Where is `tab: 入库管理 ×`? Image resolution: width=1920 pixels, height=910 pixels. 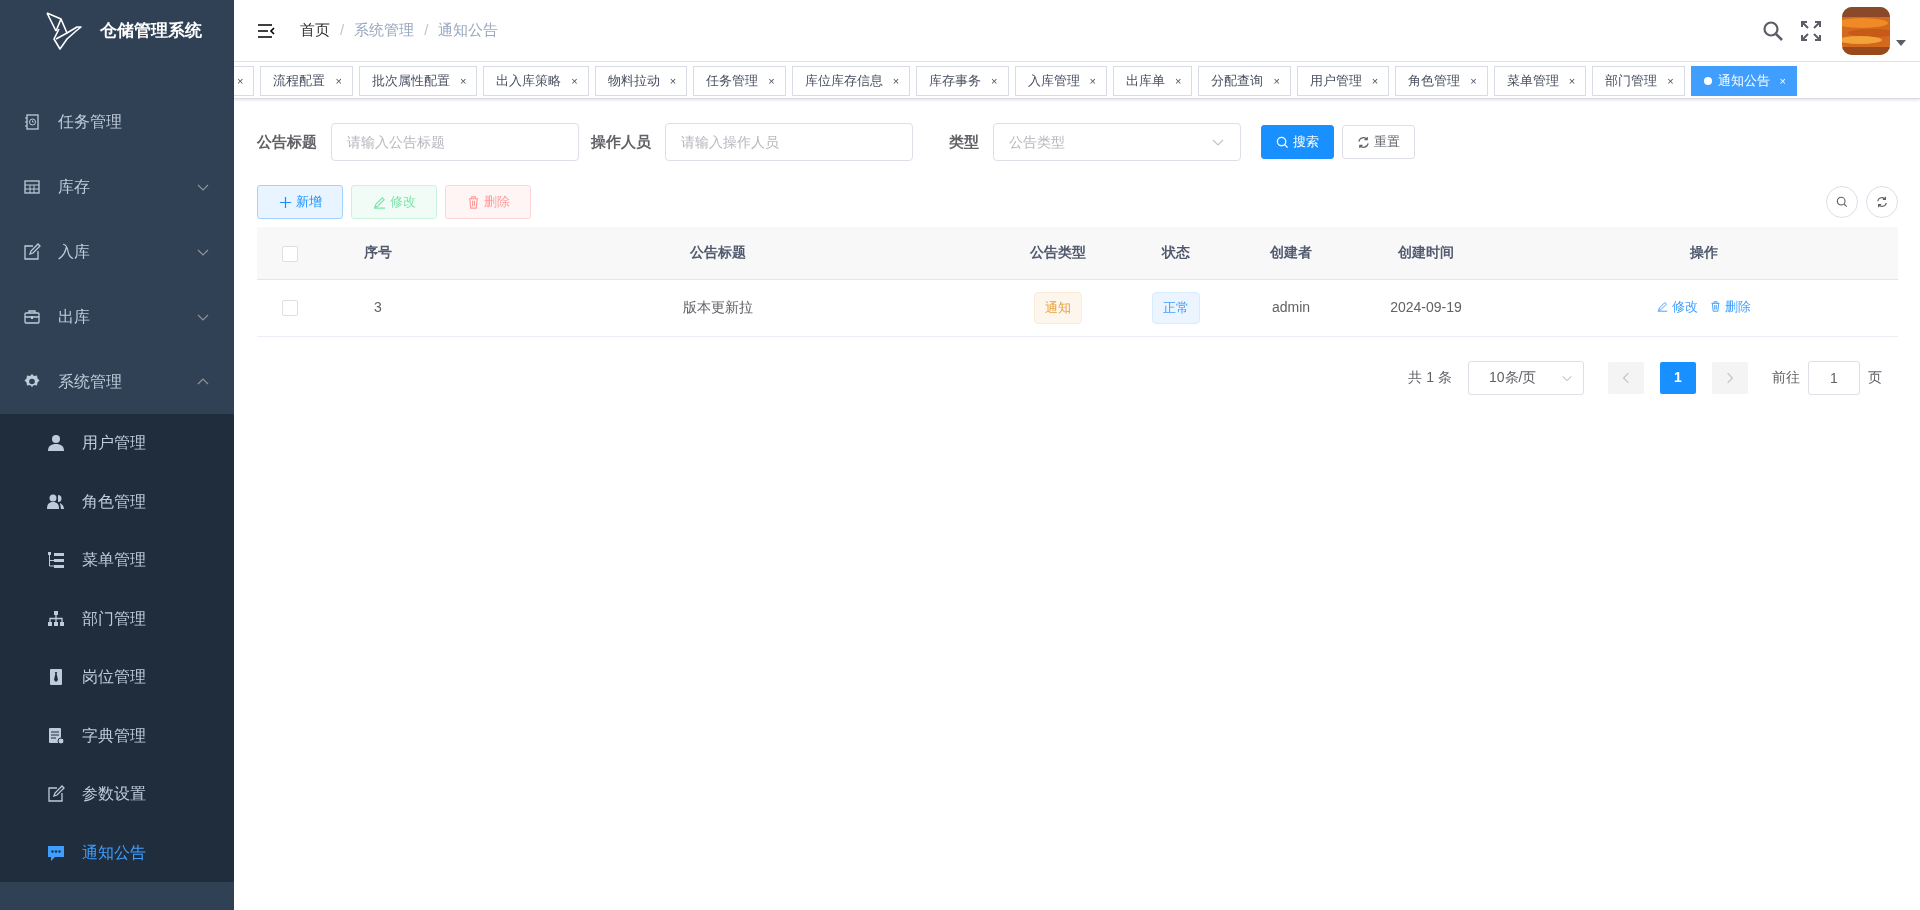
tab: 入库管理 × is located at coordinates (1060, 81).